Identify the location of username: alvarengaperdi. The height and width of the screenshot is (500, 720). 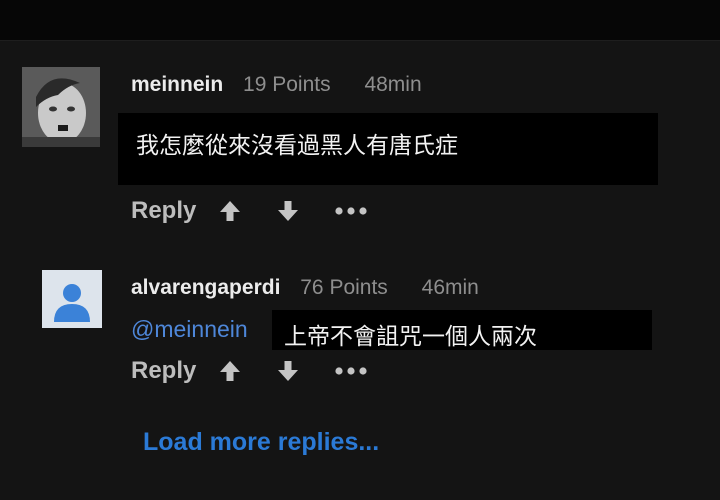
(205, 287).